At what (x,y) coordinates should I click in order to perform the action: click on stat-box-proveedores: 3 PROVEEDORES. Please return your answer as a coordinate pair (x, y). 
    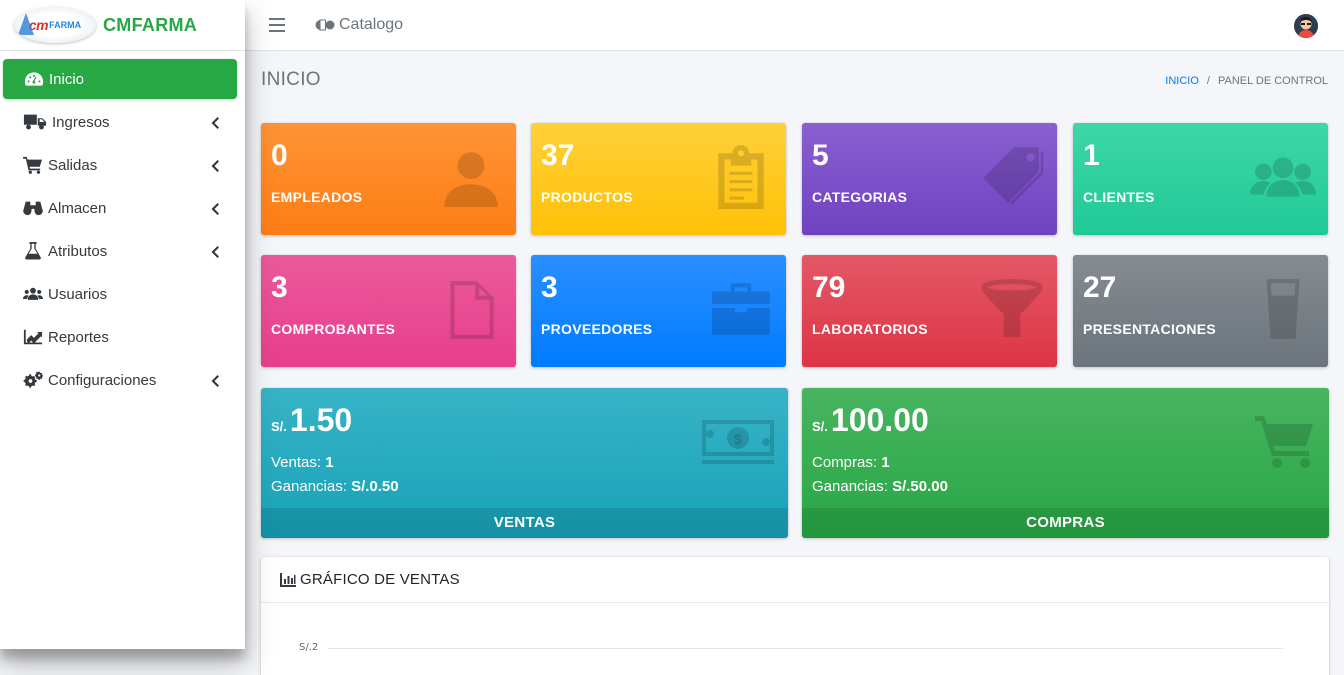
    Looking at the image, I should click on (658, 311).